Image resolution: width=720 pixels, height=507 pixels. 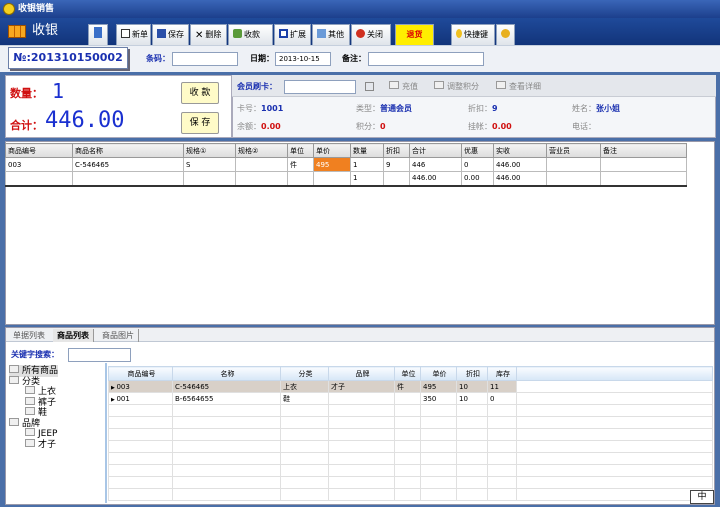 What do you see at coordinates (140, 373) in the screenshot?
I see `column-header: 商品编号` at bounding box center [140, 373].